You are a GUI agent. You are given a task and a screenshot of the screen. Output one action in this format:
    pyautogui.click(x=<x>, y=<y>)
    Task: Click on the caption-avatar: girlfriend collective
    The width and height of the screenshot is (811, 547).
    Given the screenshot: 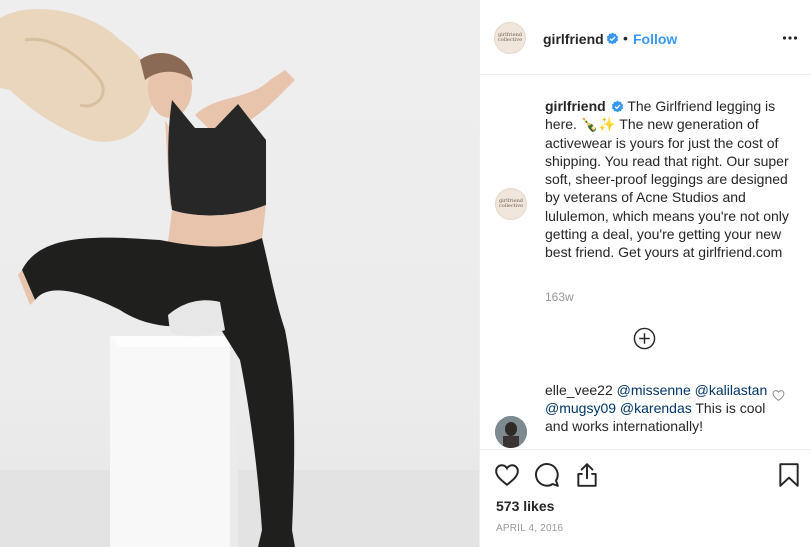 What is the action you would take?
    pyautogui.click(x=511, y=204)
    